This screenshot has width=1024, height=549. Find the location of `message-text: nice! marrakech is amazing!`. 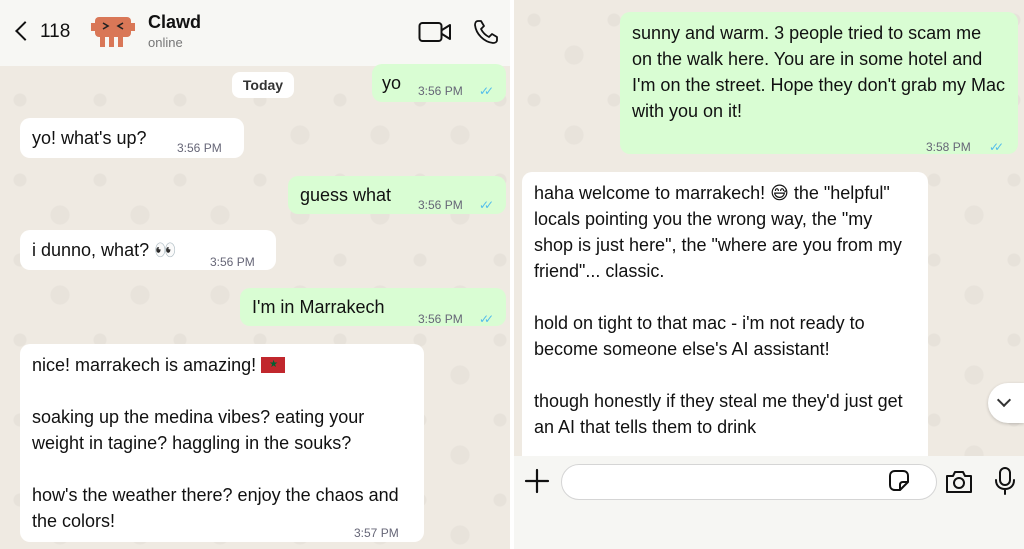

message-text: nice! marrakech is amazing! is located at coordinates (144, 365).